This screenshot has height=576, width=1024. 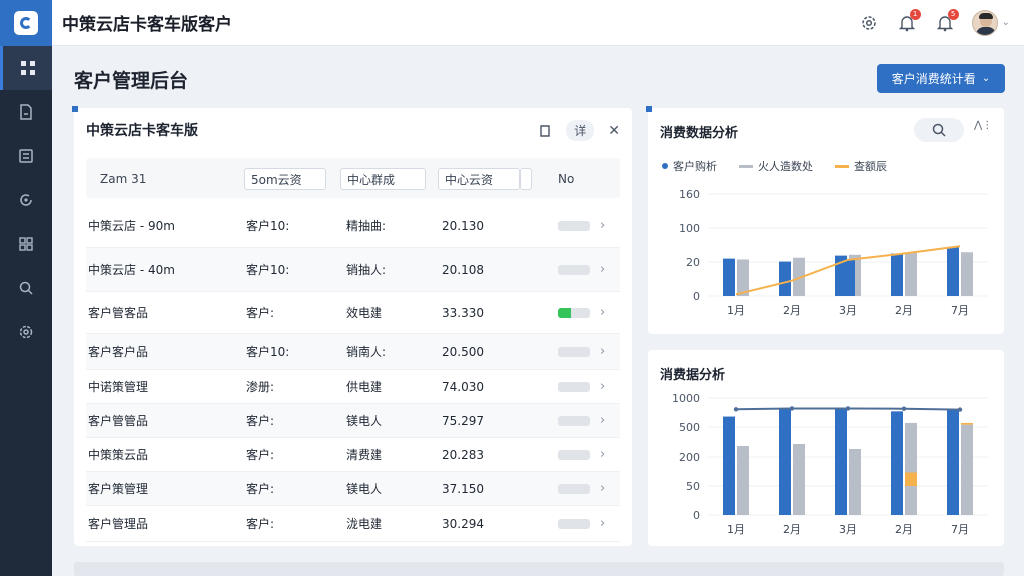 I want to click on table-actions: 详 ✕, so click(x=579, y=130).